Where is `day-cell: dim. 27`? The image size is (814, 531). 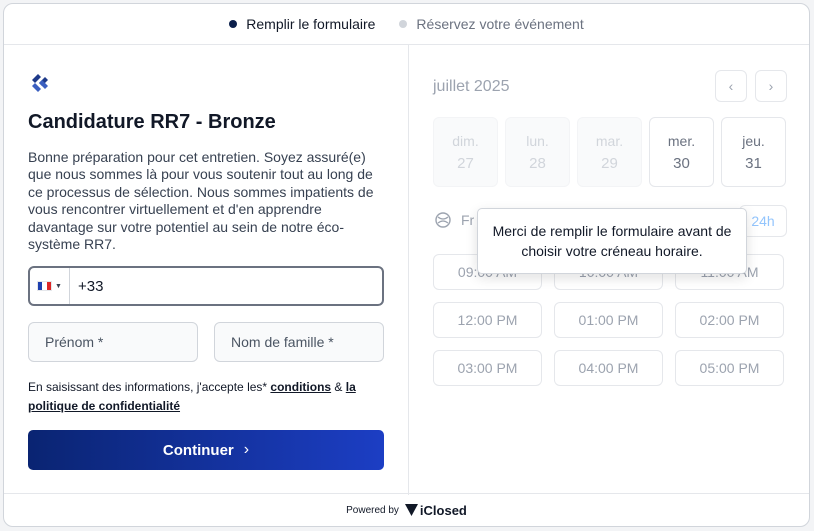 day-cell: dim. 27 is located at coordinates (465, 152).